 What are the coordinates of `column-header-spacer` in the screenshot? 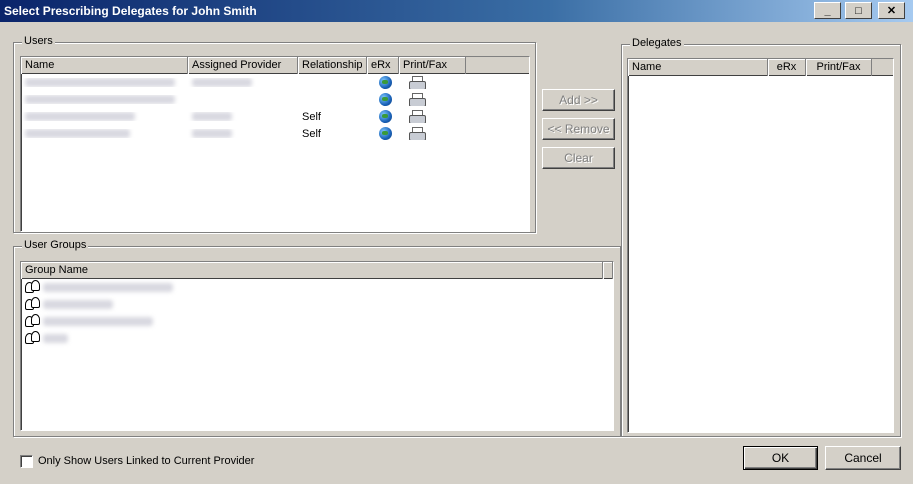 It's located at (608, 270).